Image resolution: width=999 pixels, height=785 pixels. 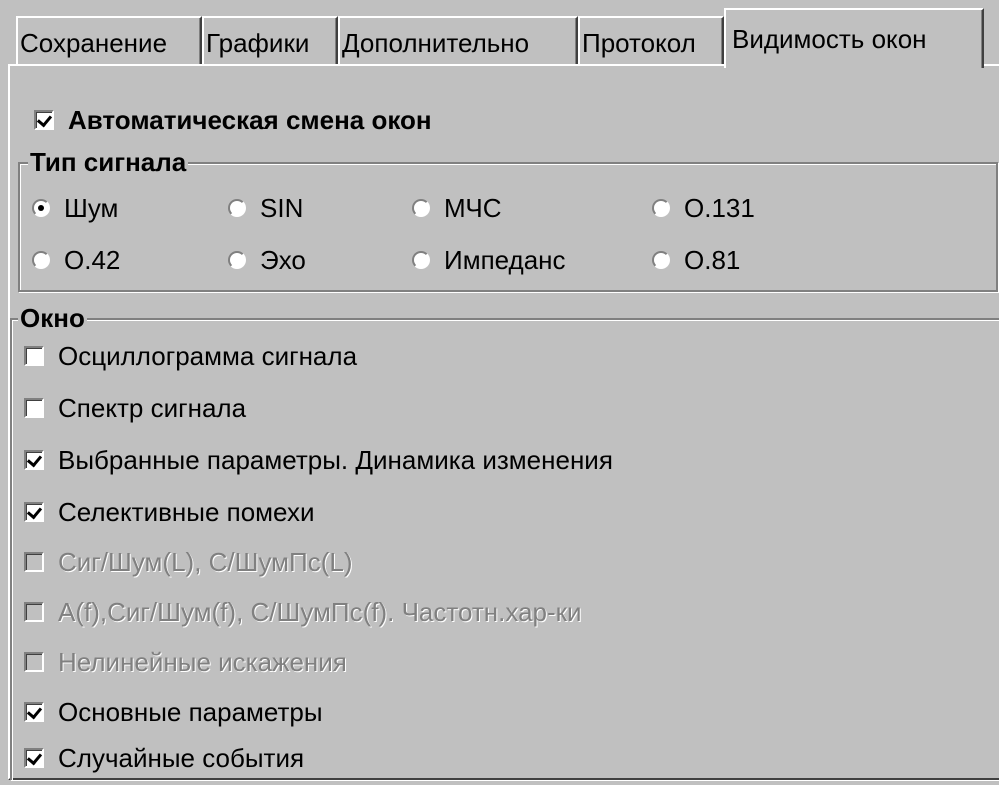 I want to click on radio-mchs: МЧС, so click(x=456, y=208).